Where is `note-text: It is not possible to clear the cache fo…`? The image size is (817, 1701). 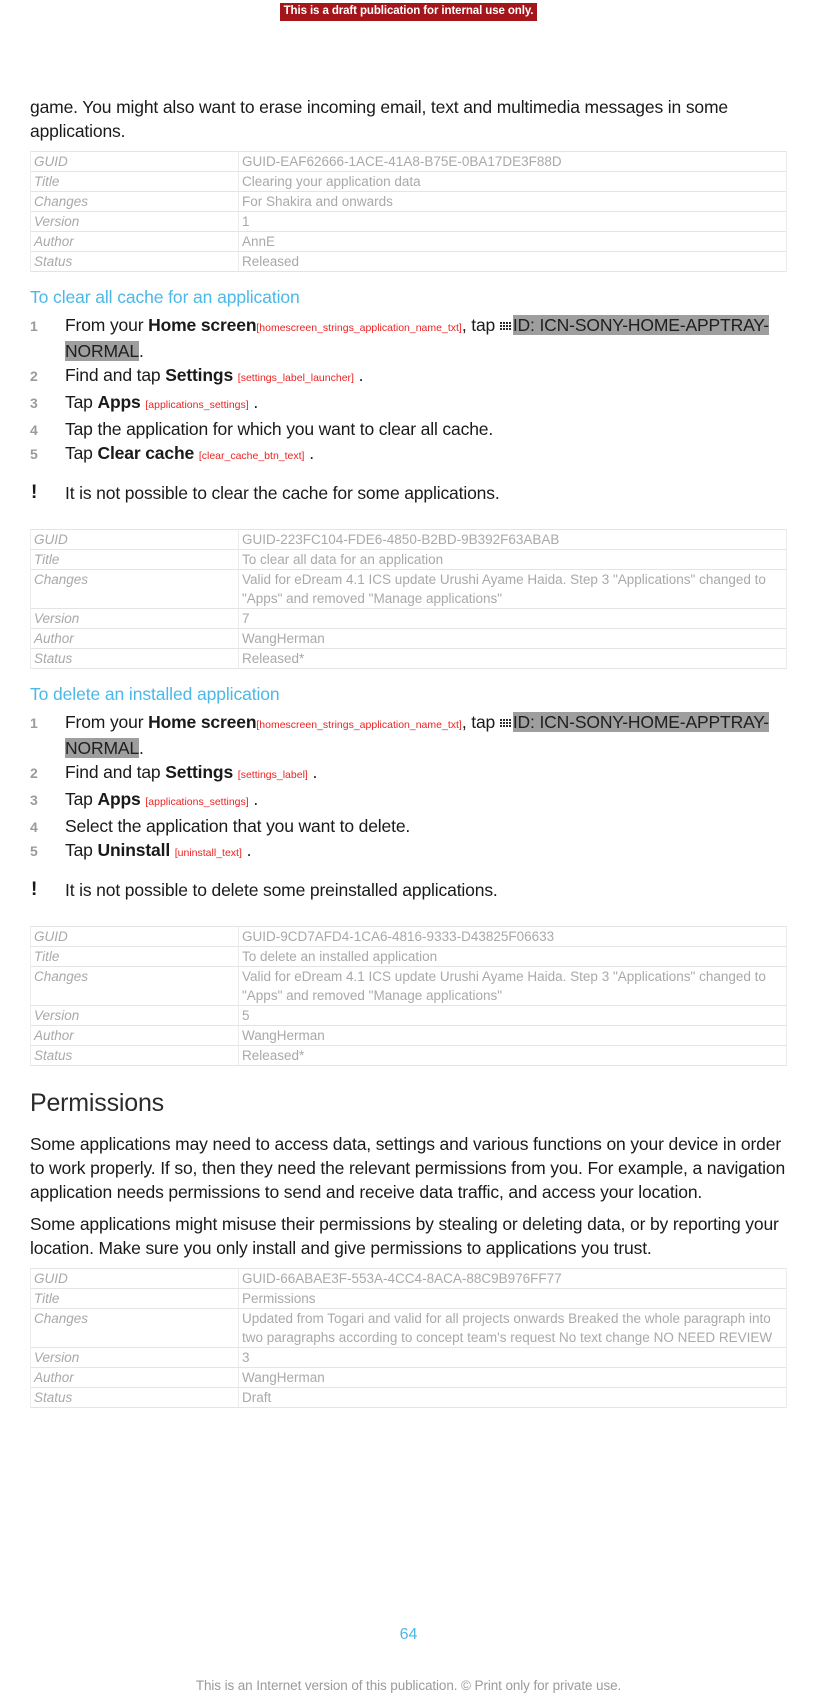 note-text: It is not possible to clear the cache fo… is located at coordinates (282, 493).